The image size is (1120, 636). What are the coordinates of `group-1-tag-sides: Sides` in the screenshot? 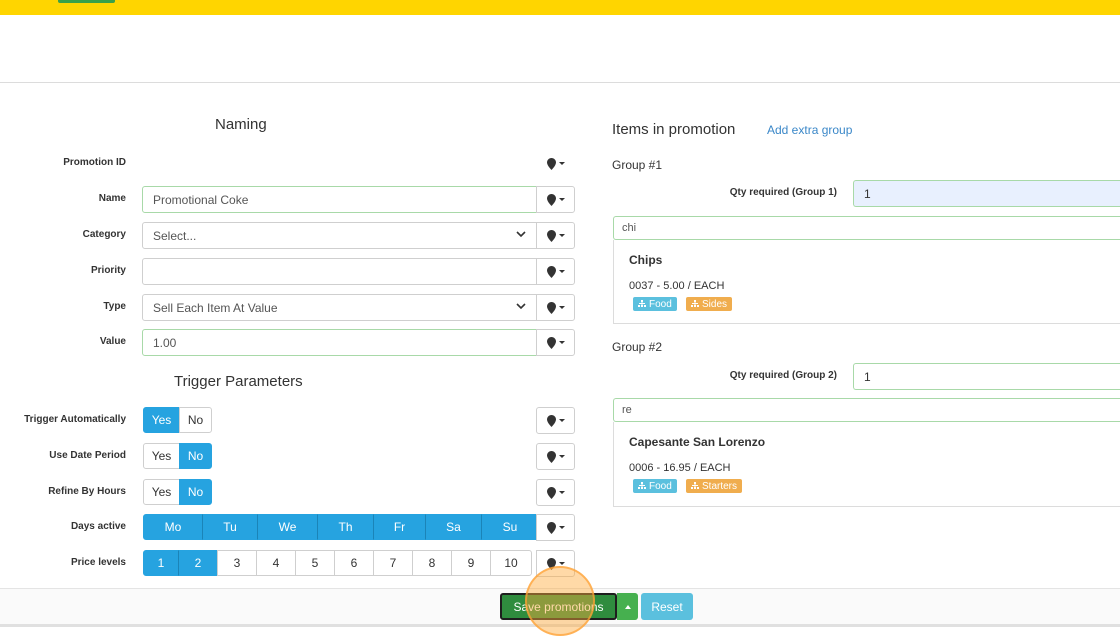 It's located at (709, 304).